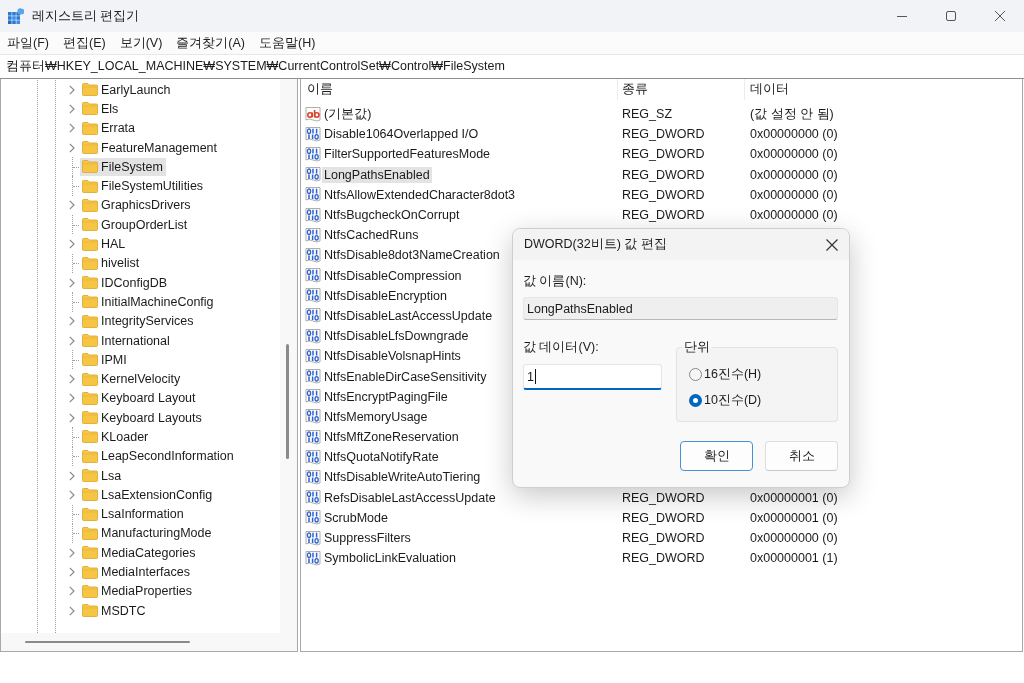 Image resolution: width=1024 pixels, height=683 pixels. What do you see at coordinates (105, 359) in the screenshot?
I see `tree-item: IPMI` at bounding box center [105, 359].